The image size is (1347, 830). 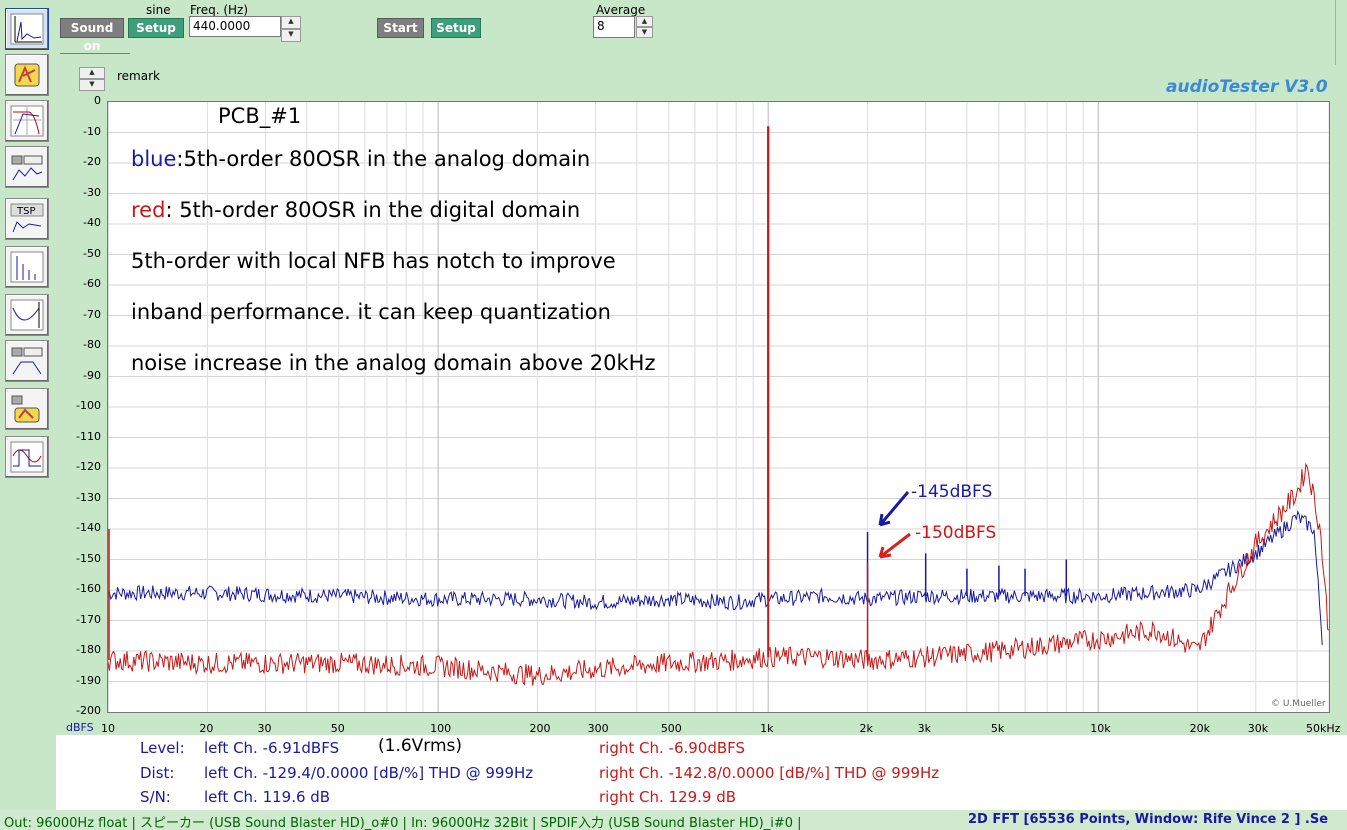 I want to click on oscilloscope-icon, so click(x=25, y=409).